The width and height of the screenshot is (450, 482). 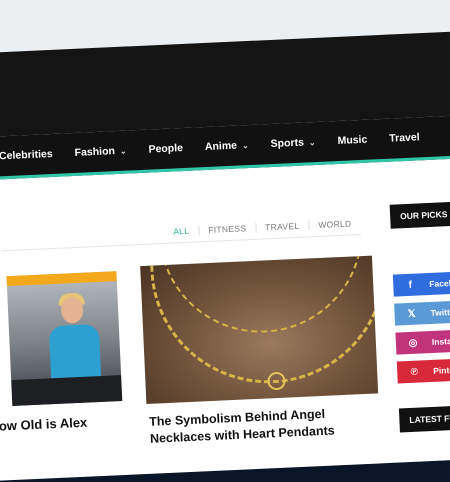 I want to click on widget-heading-latest: LATEST FUN, so click(x=424, y=418).